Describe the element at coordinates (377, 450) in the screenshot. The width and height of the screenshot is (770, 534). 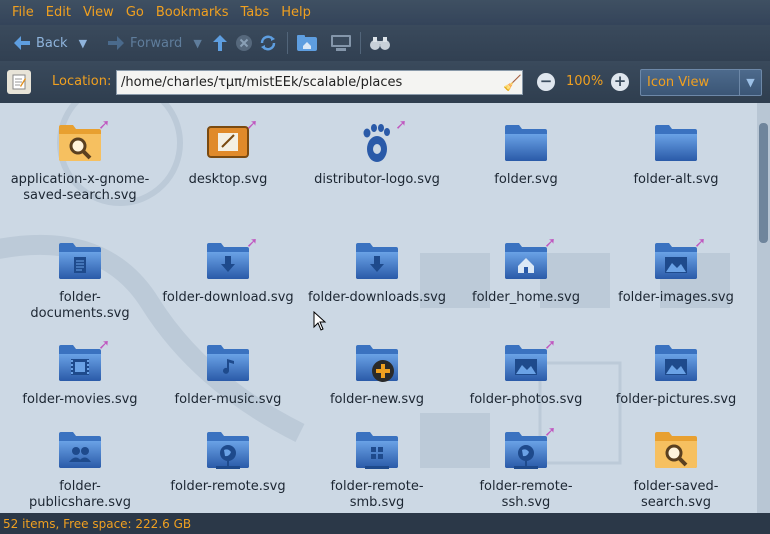
I see `folder-remote-smb-icon` at that location.